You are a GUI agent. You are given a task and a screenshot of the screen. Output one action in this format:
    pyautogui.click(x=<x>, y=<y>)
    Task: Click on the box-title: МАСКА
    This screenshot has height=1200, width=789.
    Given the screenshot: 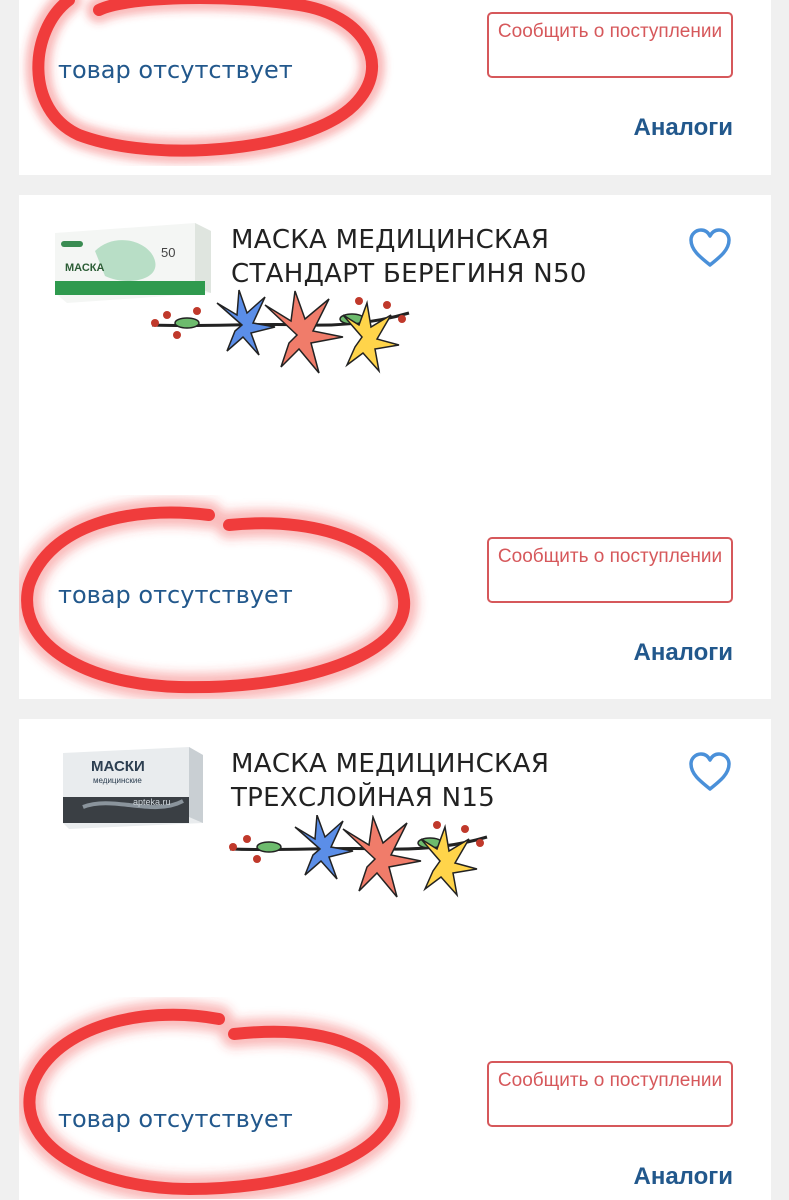 What is the action you would take?
    pyautogui.click(x=84, y=268)
    